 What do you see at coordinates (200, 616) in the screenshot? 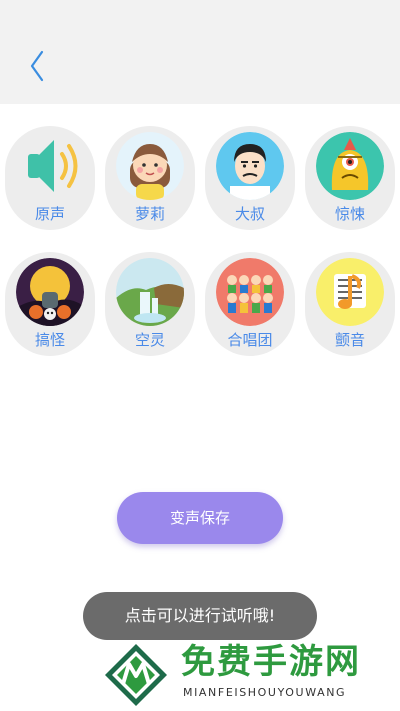
I see `toast-message: 点击可以进行试听哦!` at bounding box center [200, 616].